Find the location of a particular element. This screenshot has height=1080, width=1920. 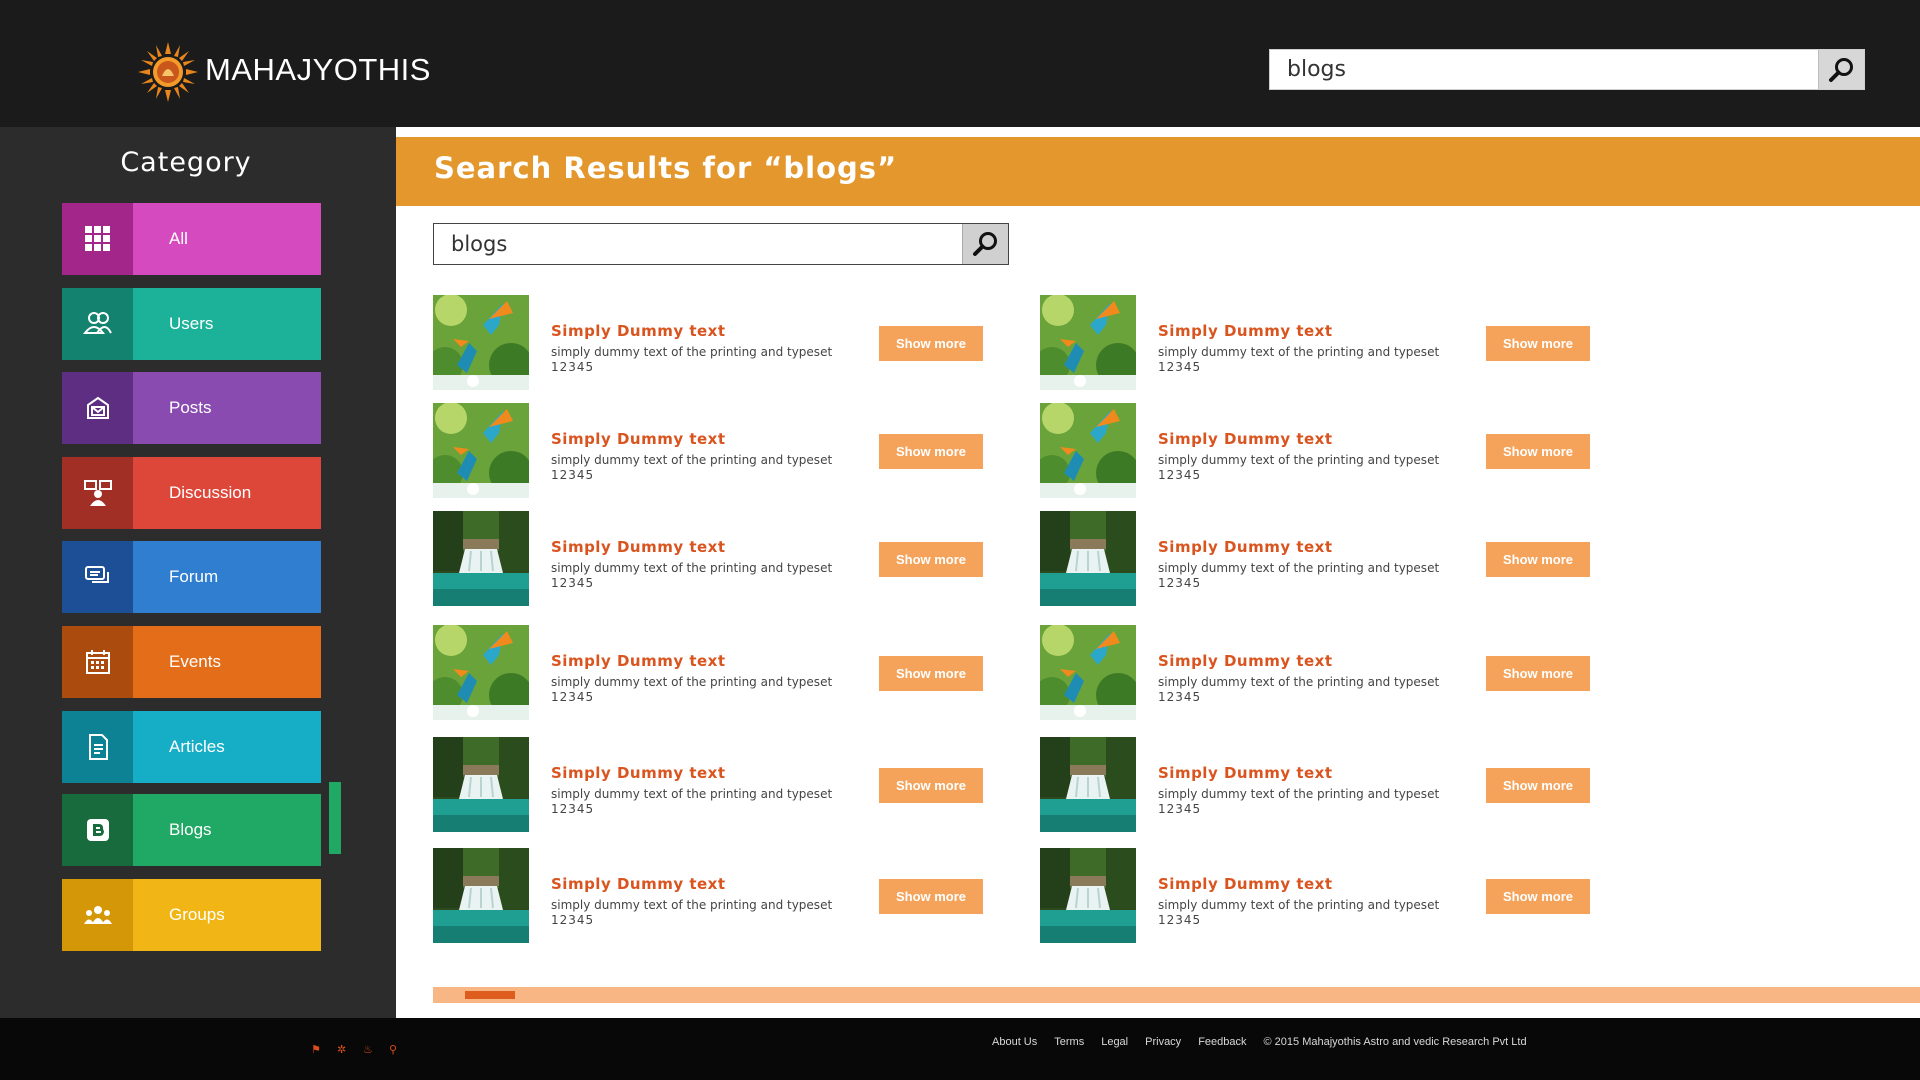

category-label: Discussion is located at coordinates (227, 493).